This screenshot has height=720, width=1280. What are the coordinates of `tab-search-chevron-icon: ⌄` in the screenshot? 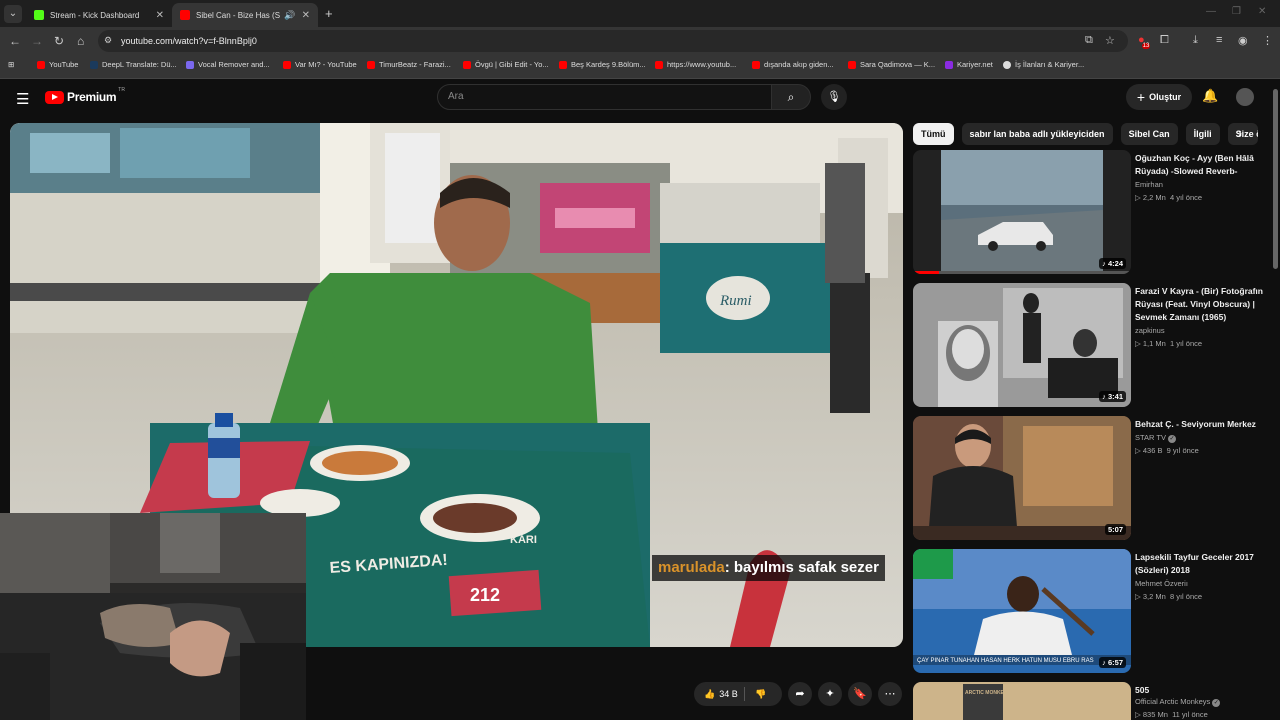 It's located at (13, 14).